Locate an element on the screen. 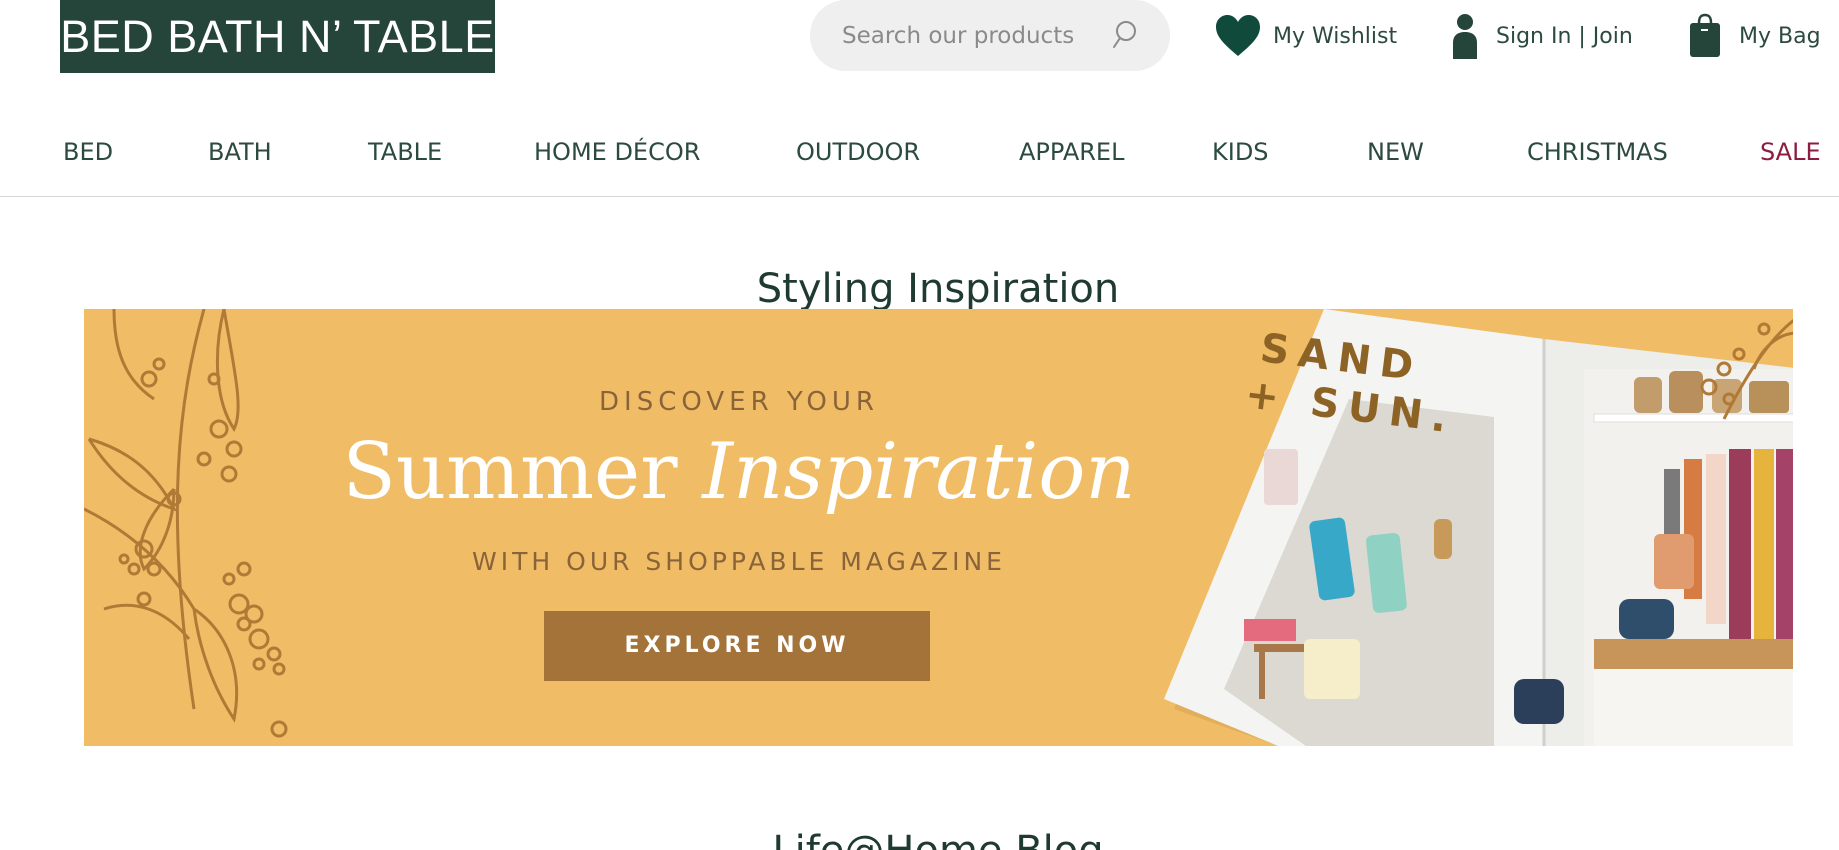  wishlist-link: My Wishlist is located at coordinates (1306, 36).